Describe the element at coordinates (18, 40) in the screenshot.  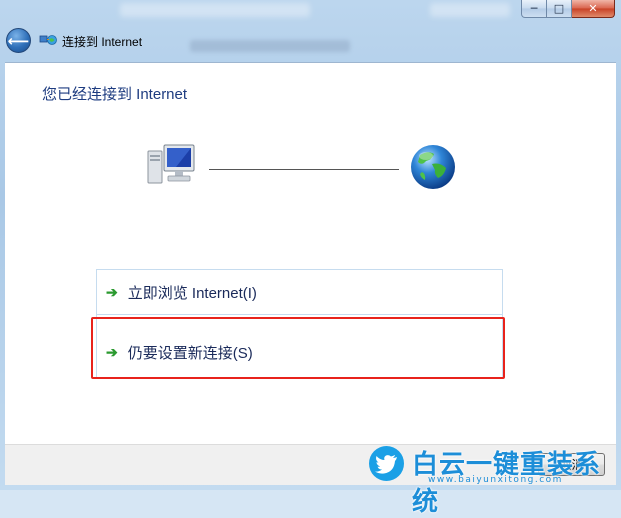
I see `back-button: ⟵` at that location.